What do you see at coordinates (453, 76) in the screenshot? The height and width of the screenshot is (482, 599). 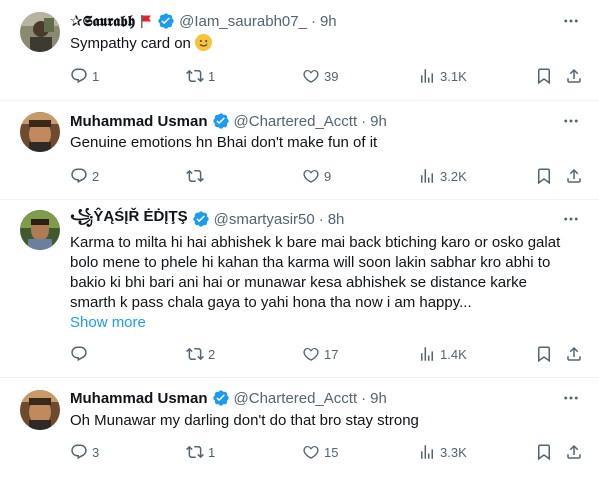 I see `view-count: 3.1K` at bounding box center [453, 76].